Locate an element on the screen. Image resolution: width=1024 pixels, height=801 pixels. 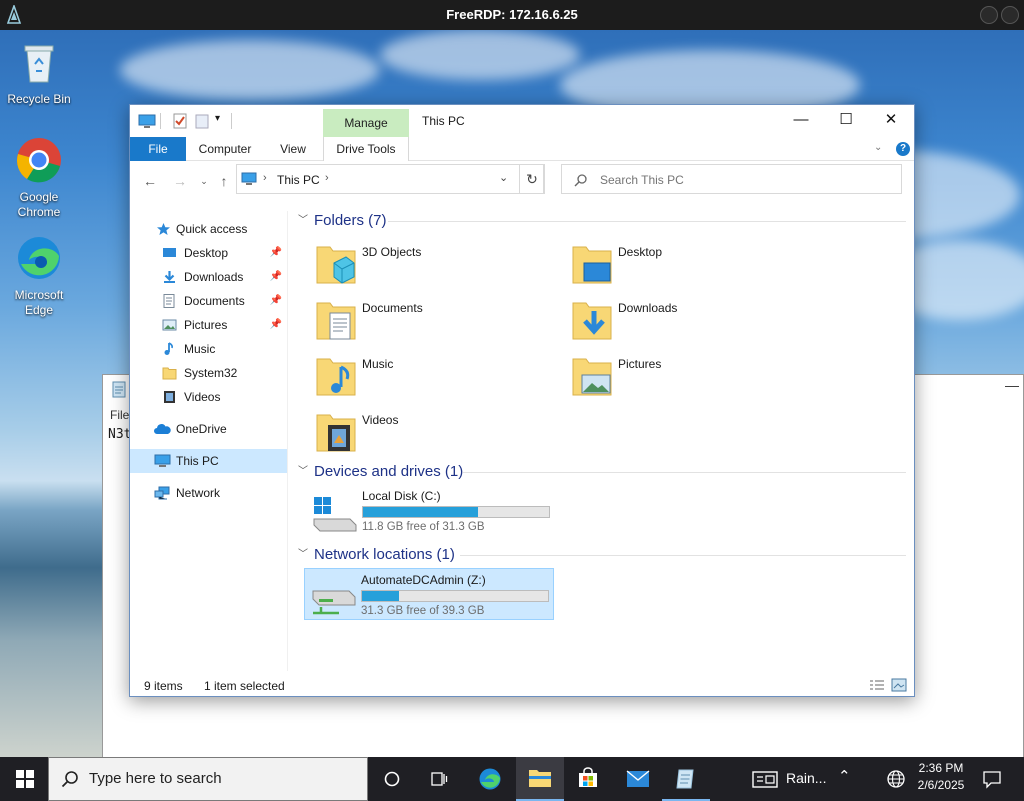
tab-computer: Computer is located at coordinates (225, 149).